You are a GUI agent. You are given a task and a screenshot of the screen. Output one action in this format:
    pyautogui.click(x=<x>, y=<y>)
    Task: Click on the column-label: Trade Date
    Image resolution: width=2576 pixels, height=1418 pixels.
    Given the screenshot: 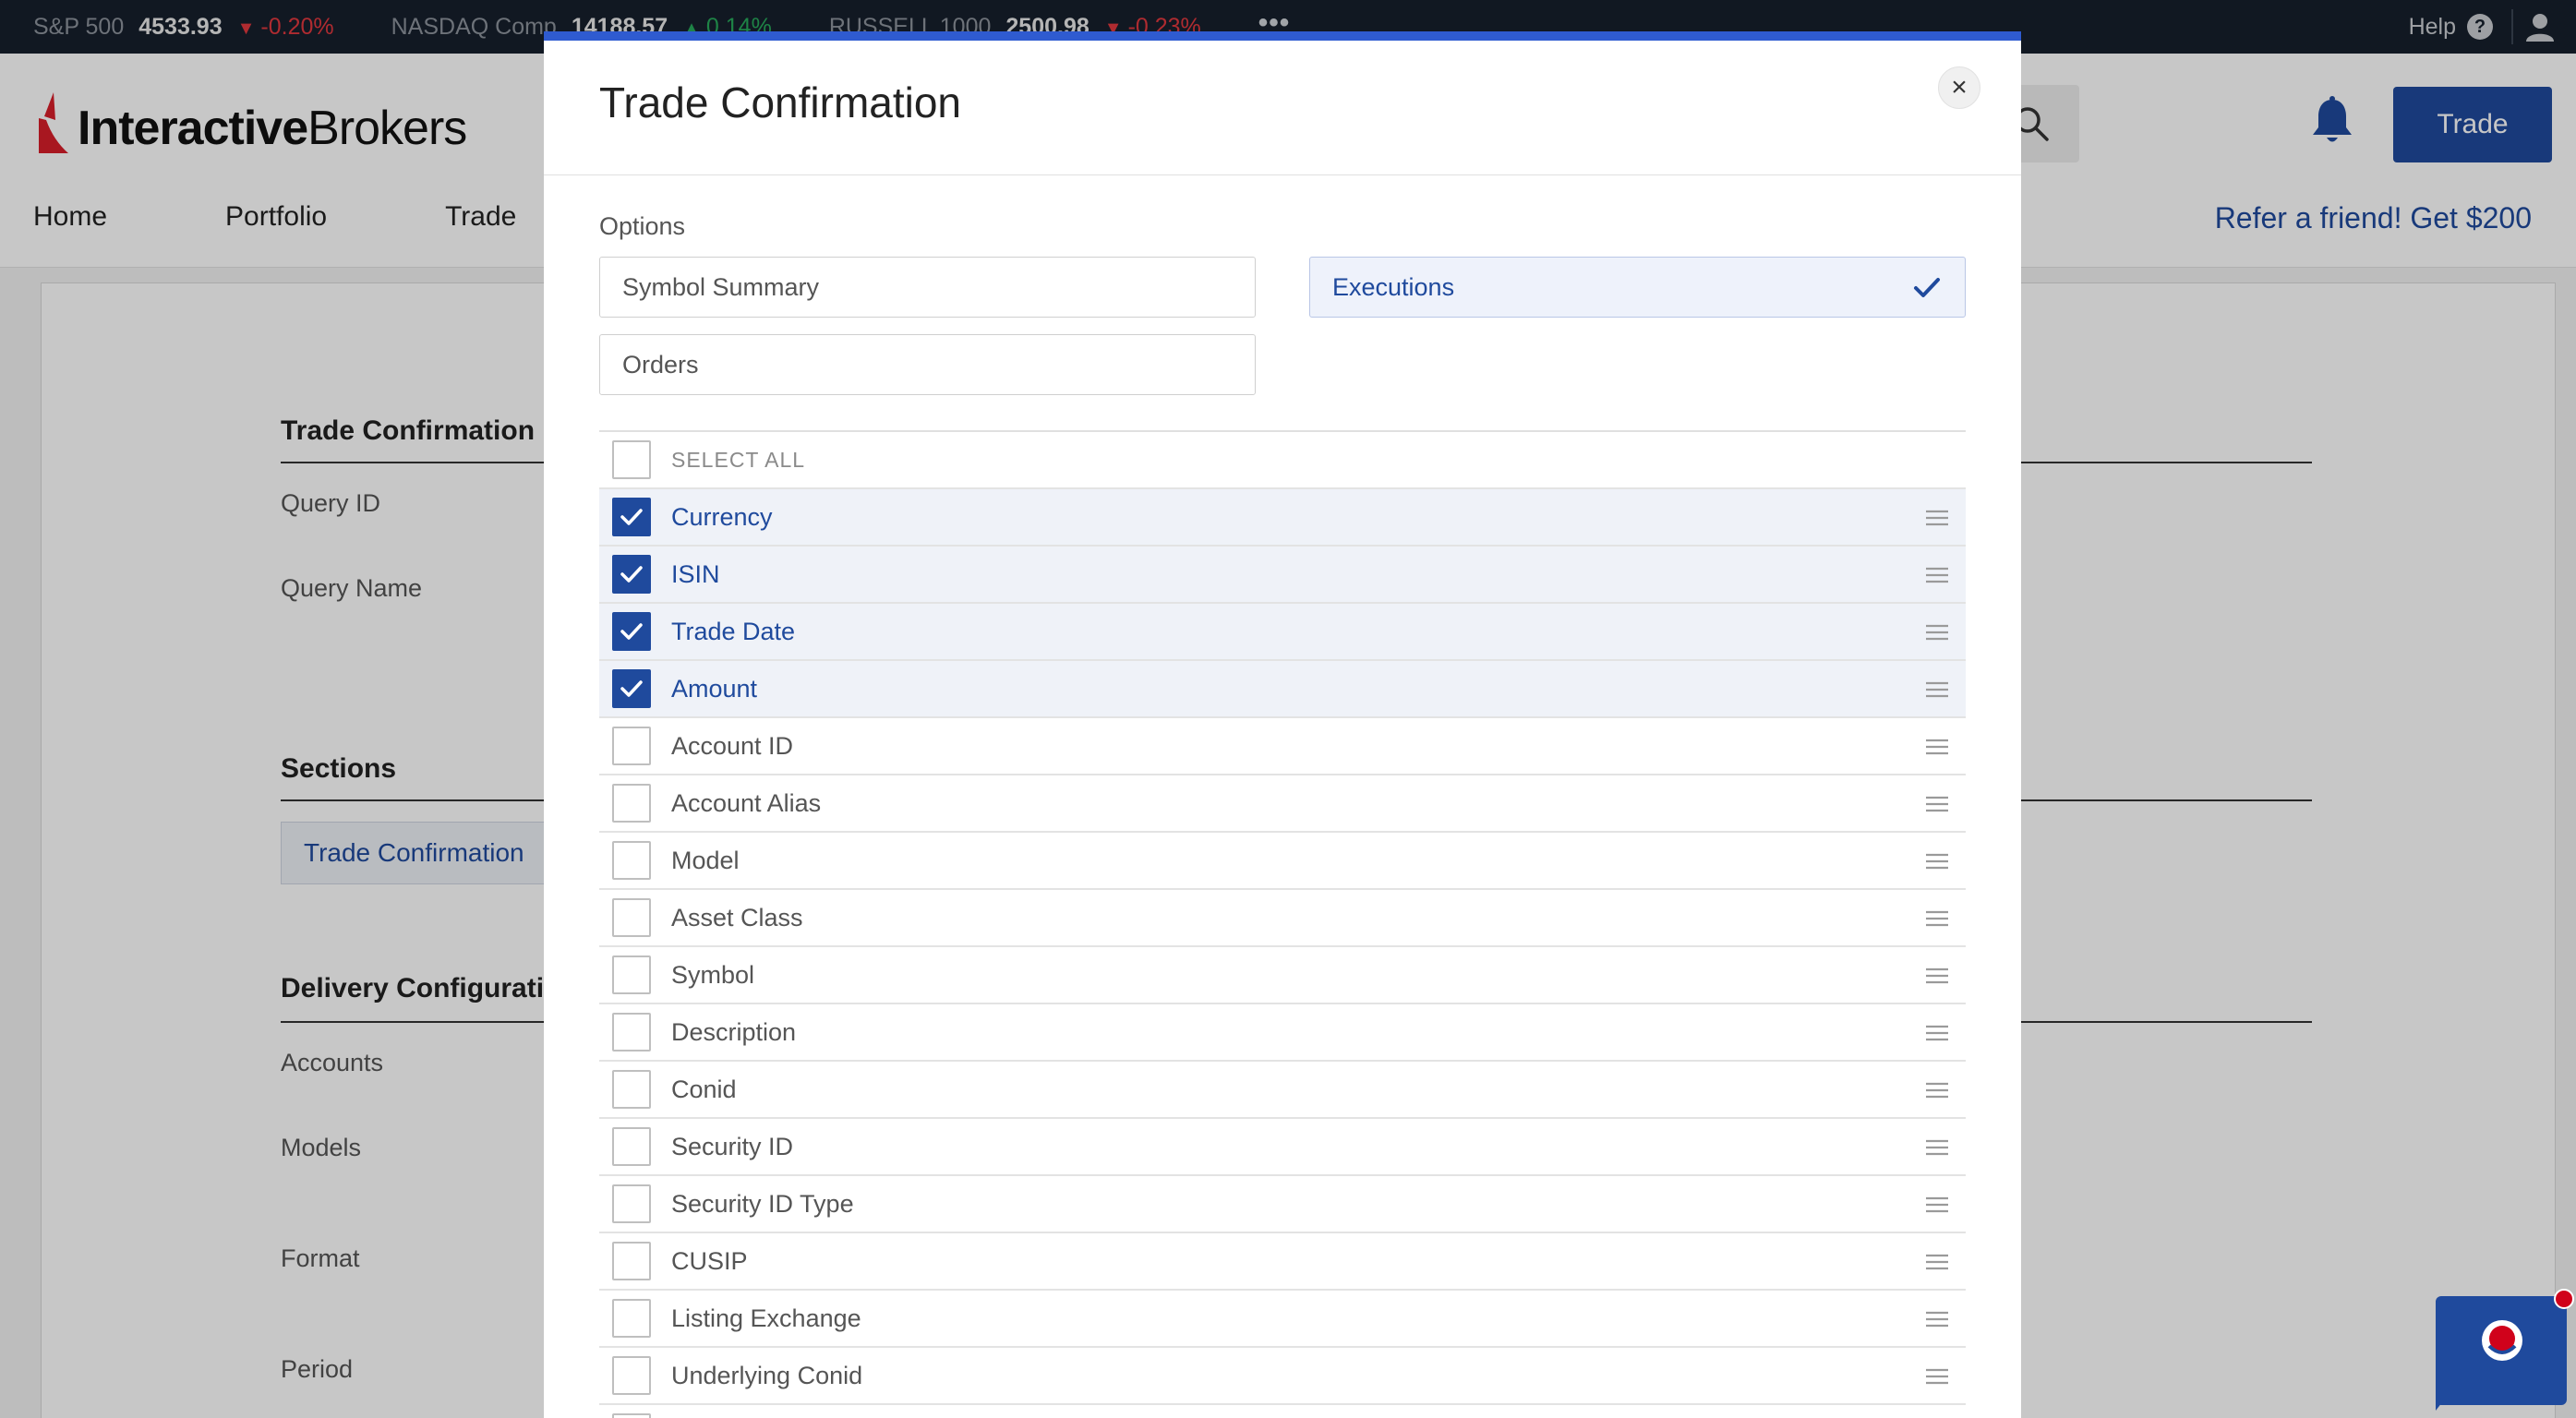 What is the action you would take?
    pyautogui.click(x=733, y=631)
    